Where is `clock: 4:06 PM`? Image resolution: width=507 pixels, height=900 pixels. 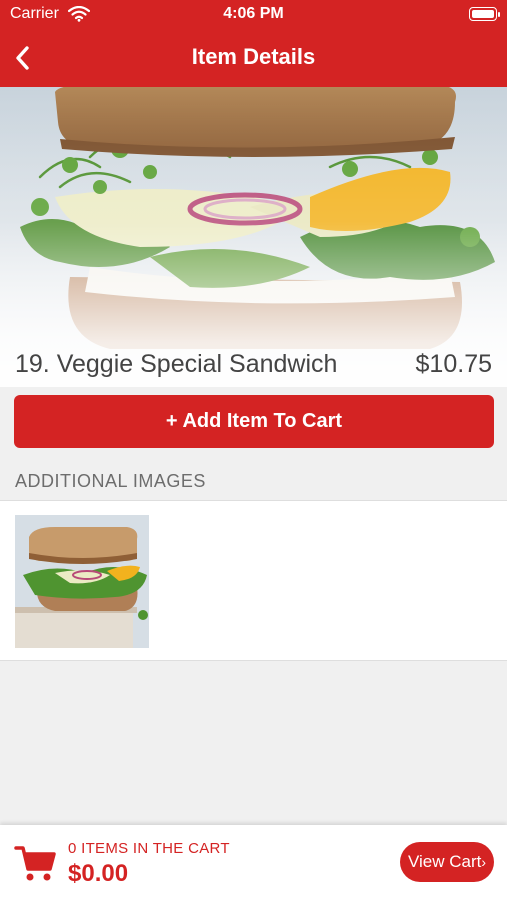 clock: 4:06 PM is located at coordinates (253, 13).